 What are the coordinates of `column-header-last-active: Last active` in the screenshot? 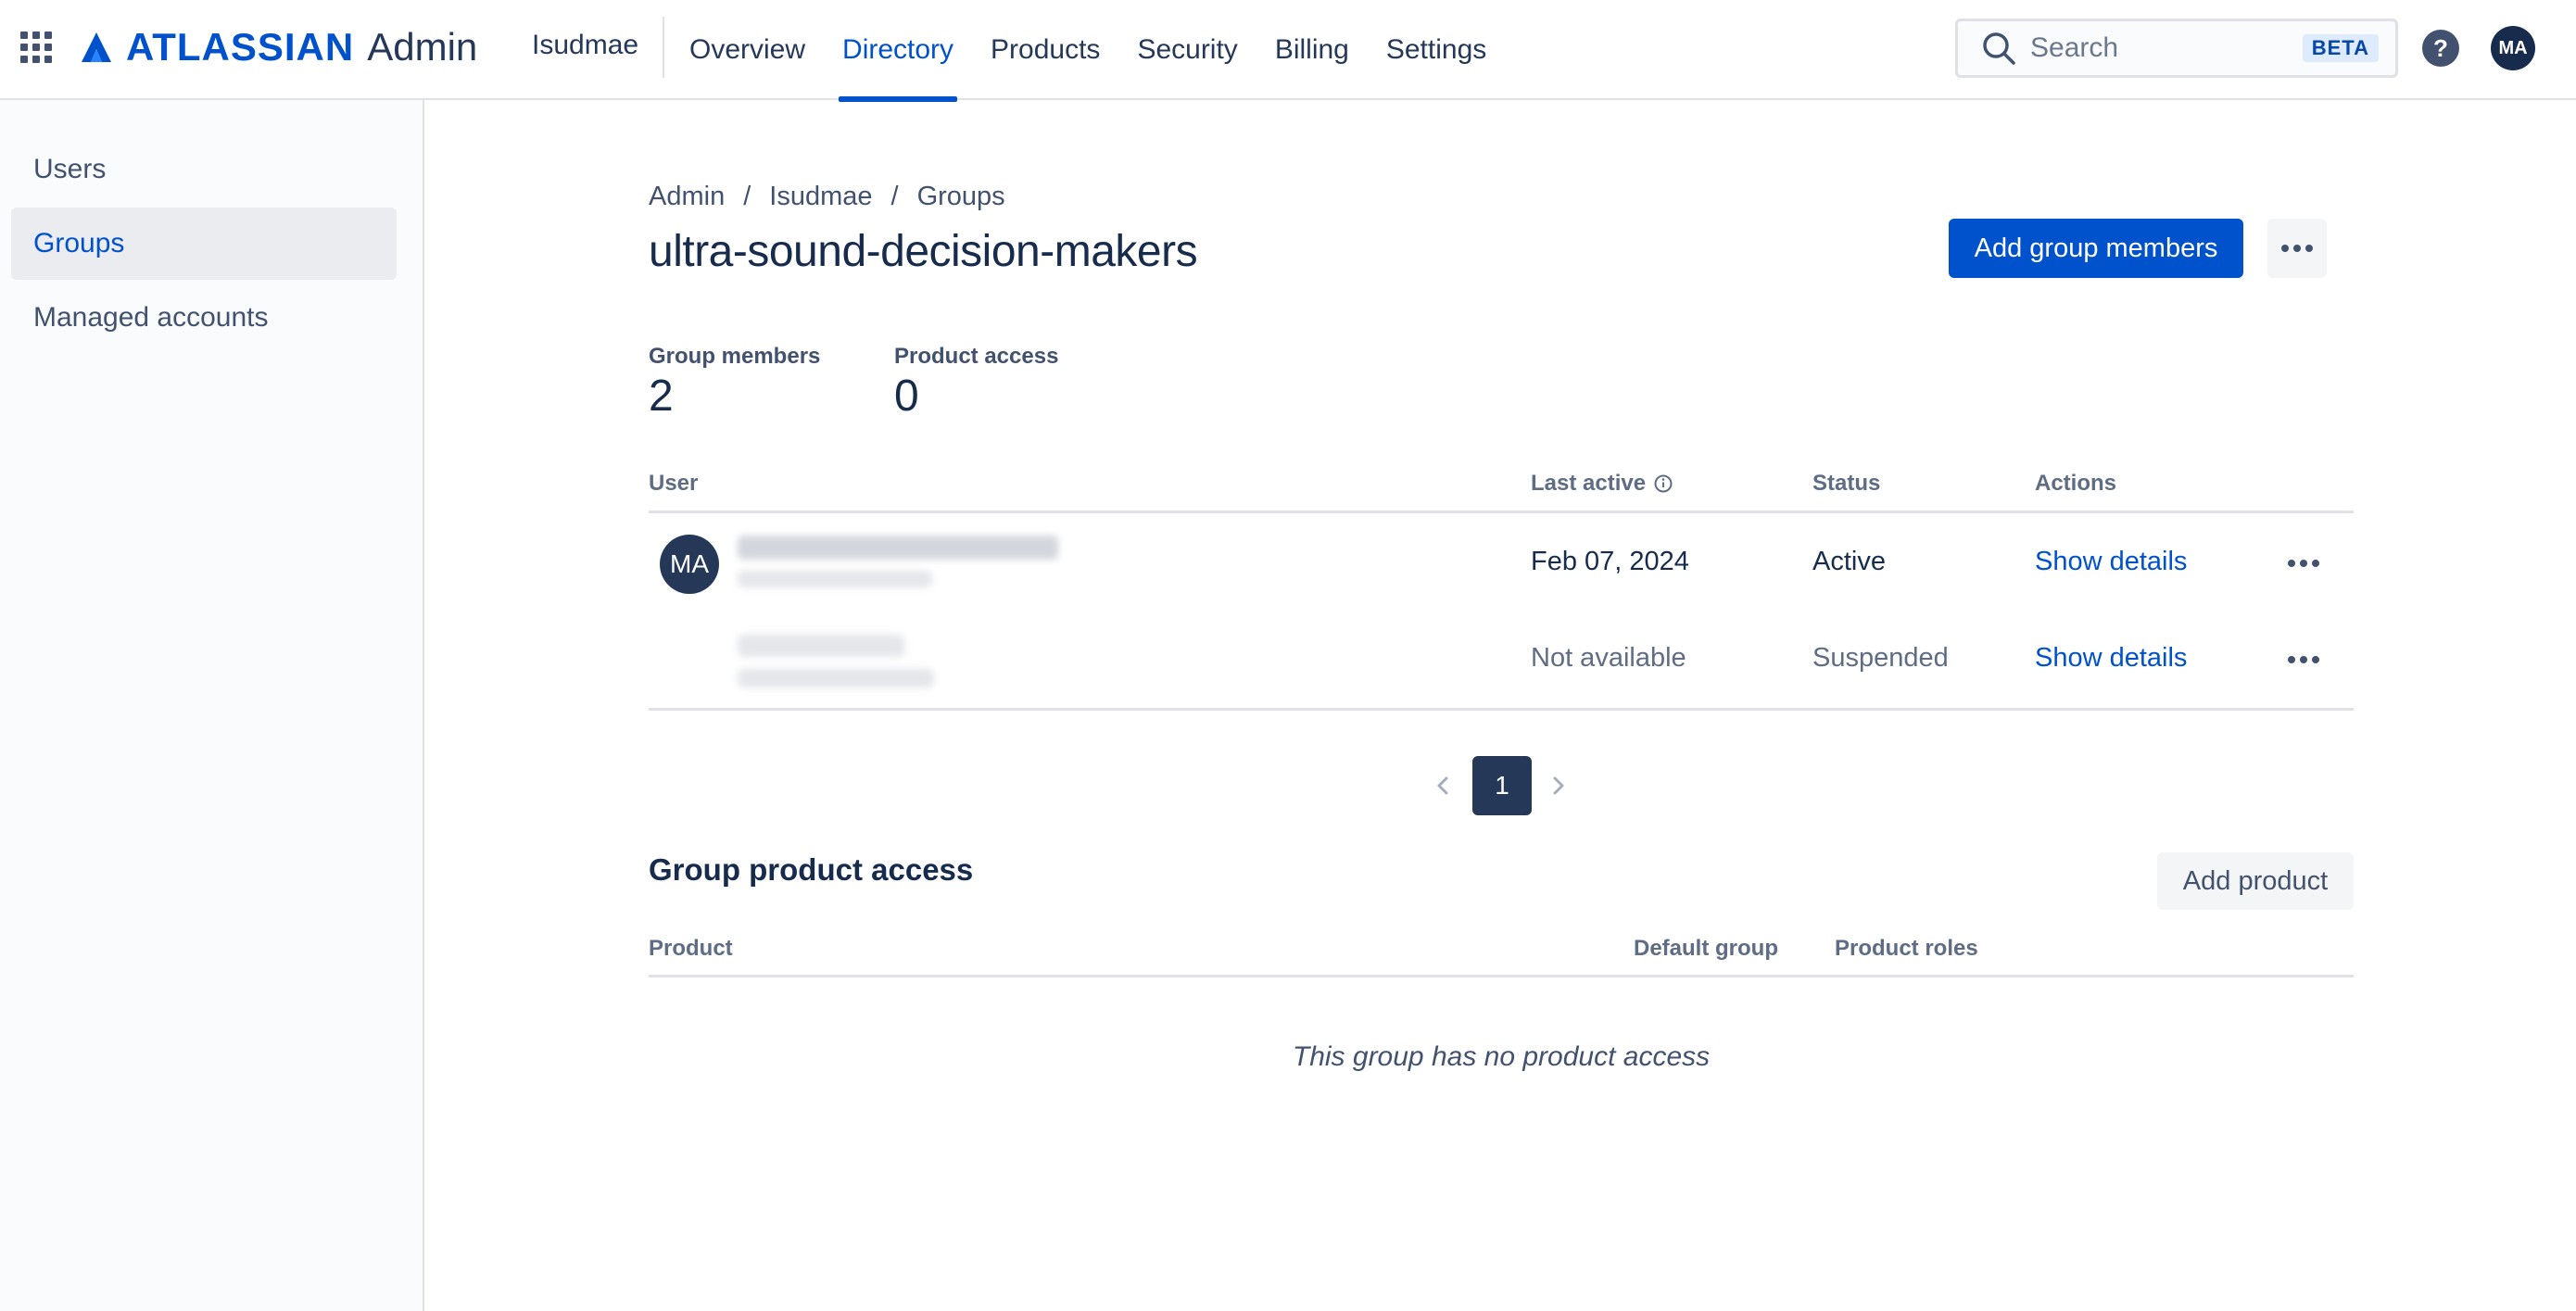 It's located at (1602, 484).